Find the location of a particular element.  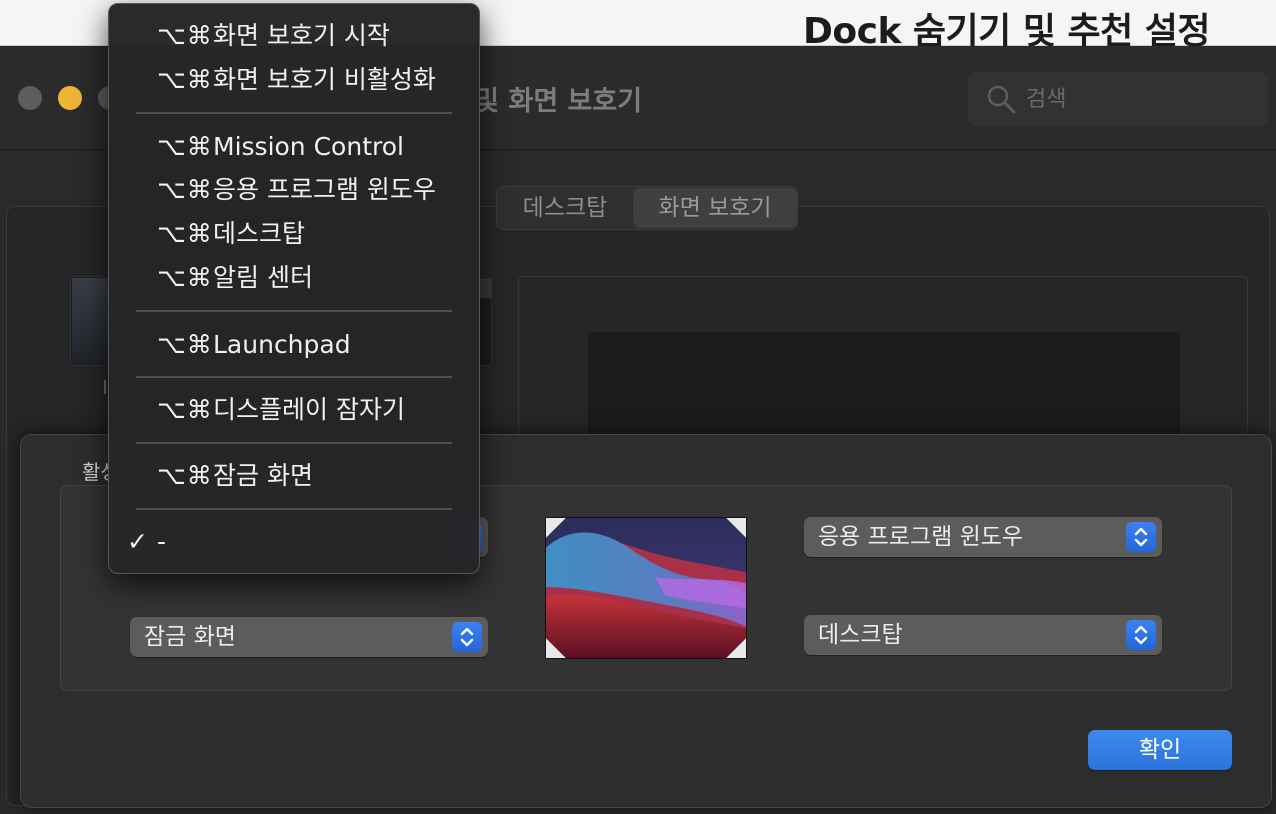

menu-item-label: 데스크탑 is located at coordinates (259, 233).